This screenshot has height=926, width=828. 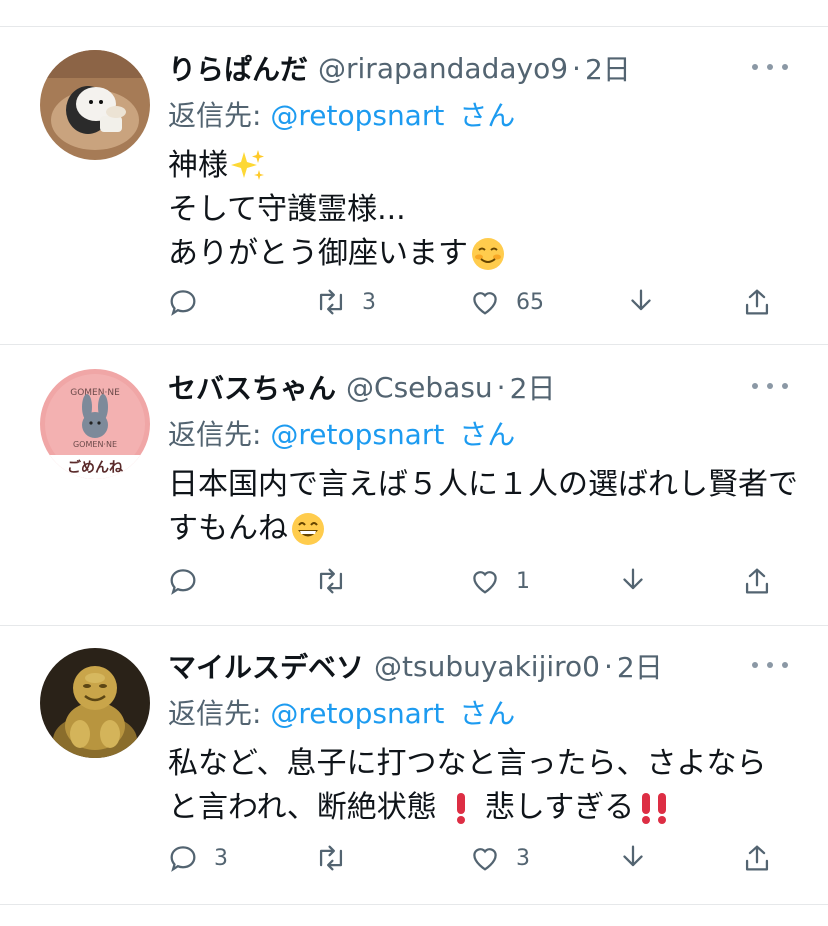 I want to click on like-button: 1, so click(x=499, y=581).